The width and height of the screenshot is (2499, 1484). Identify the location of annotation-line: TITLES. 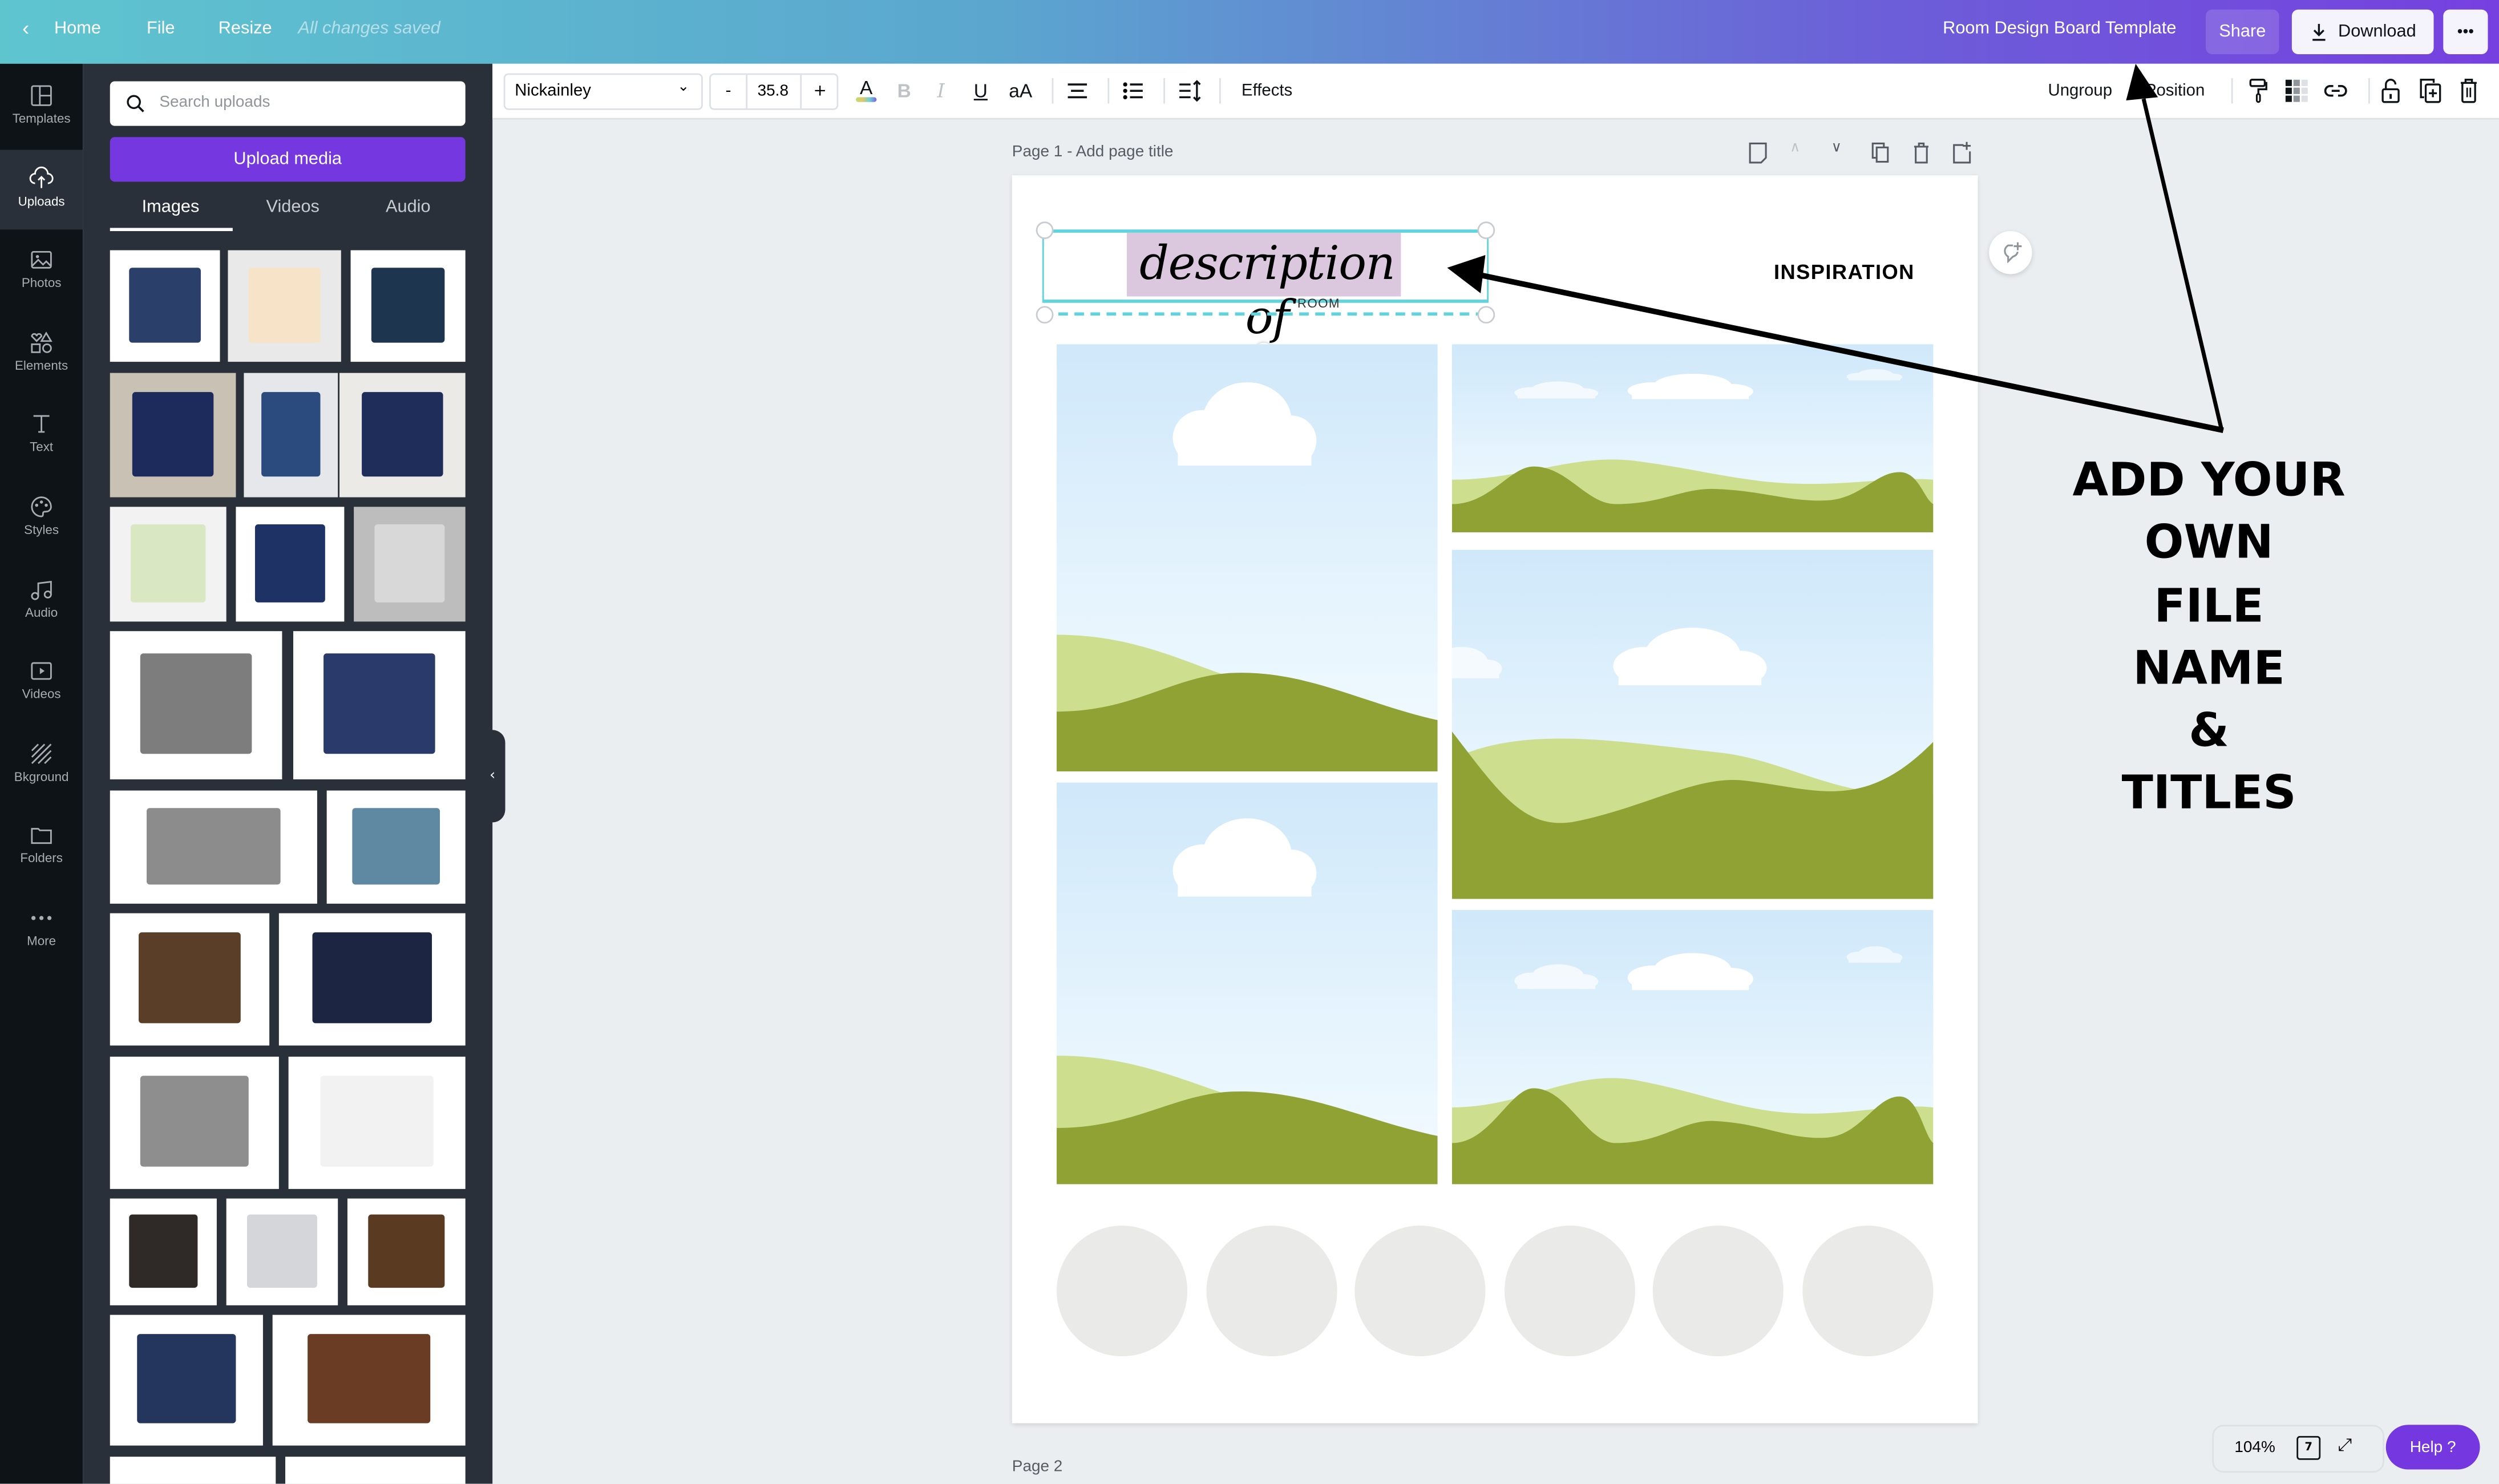
(2208, 793).